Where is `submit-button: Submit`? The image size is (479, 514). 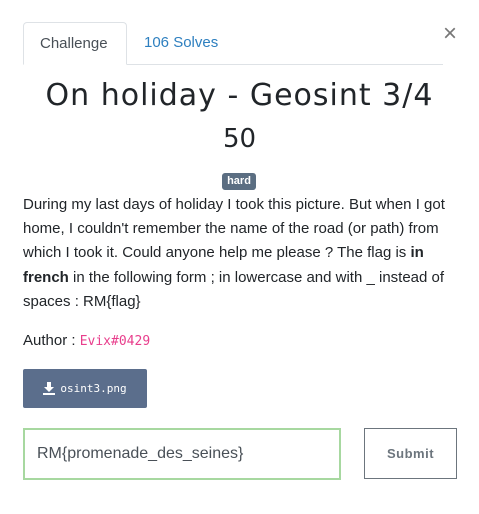 submit-button: Submit is located at coordinates (410, 453).